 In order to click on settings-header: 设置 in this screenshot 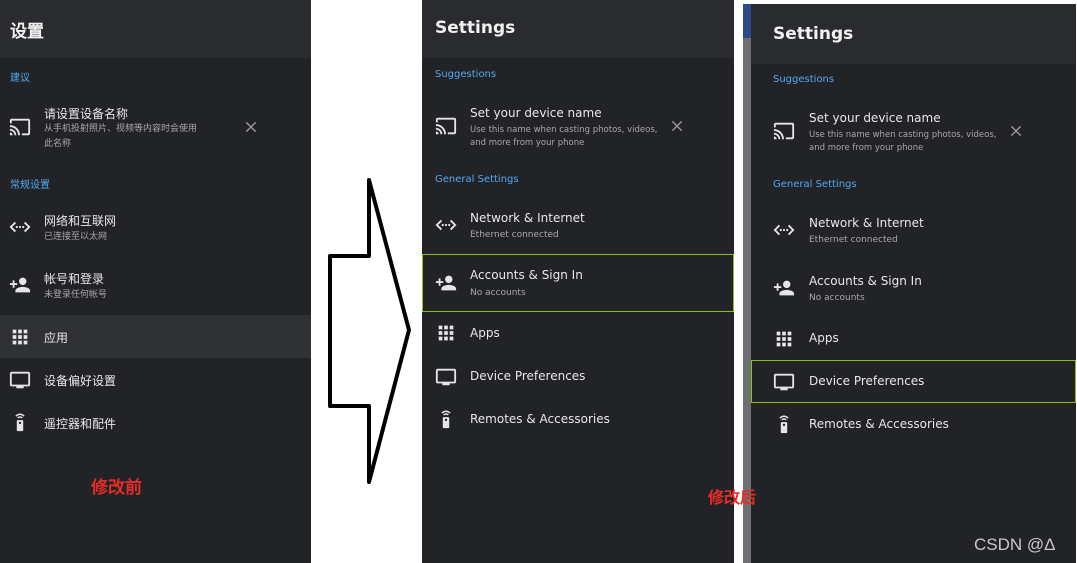, I will do `click(155, 29)`.